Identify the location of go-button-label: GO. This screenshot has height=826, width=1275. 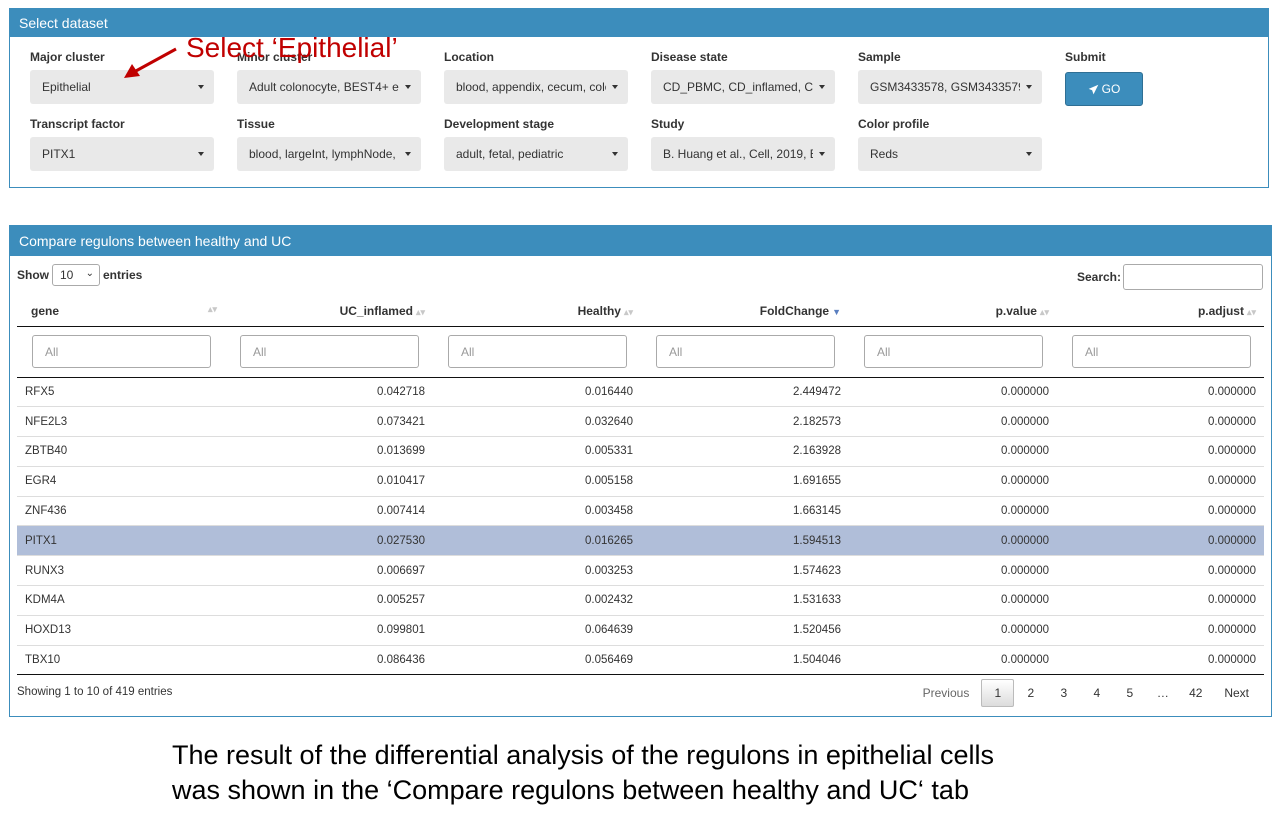
(1111, 89).